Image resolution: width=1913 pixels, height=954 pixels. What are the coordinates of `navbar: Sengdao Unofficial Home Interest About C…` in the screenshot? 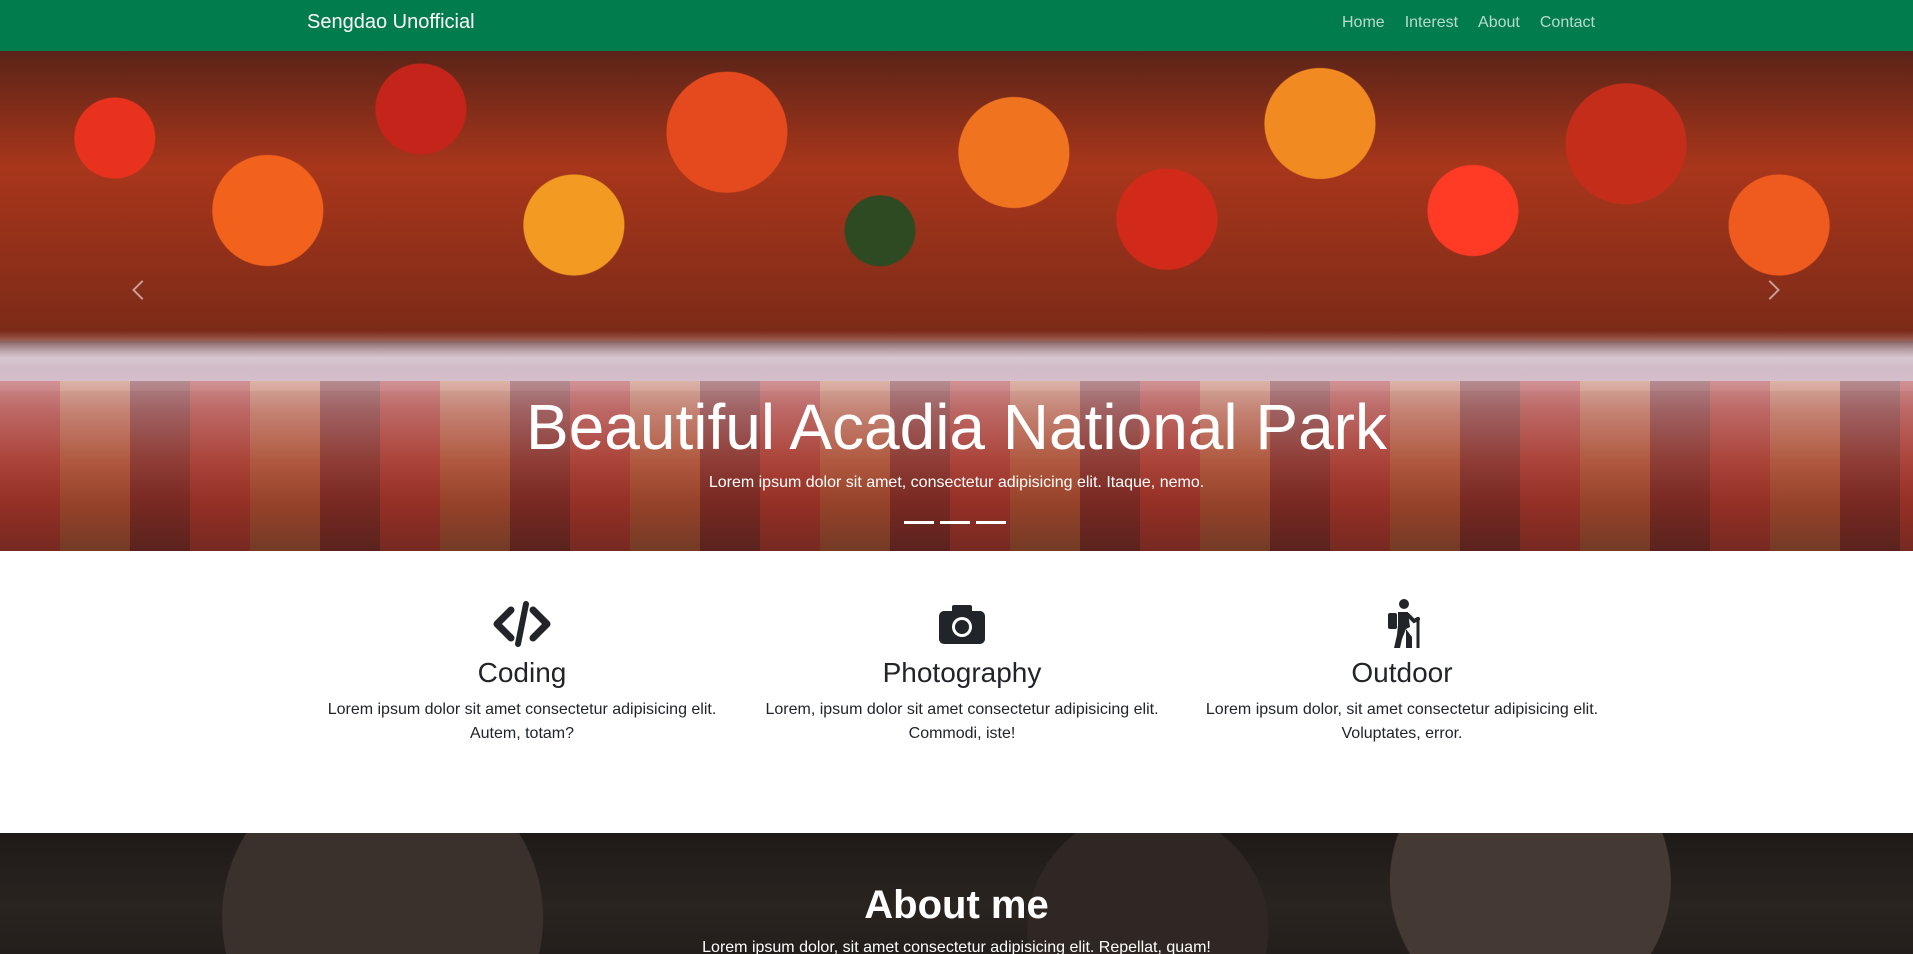 It's located at (956, 25).